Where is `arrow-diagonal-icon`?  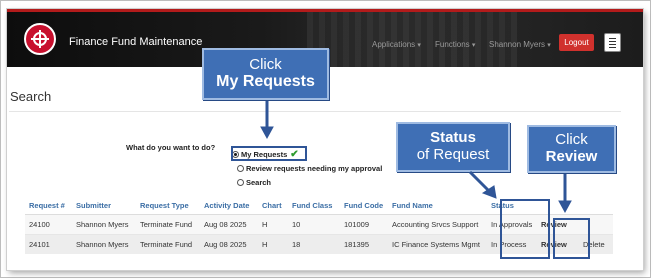
arrow-diagonal-icon is located at coordinates (479, 181).